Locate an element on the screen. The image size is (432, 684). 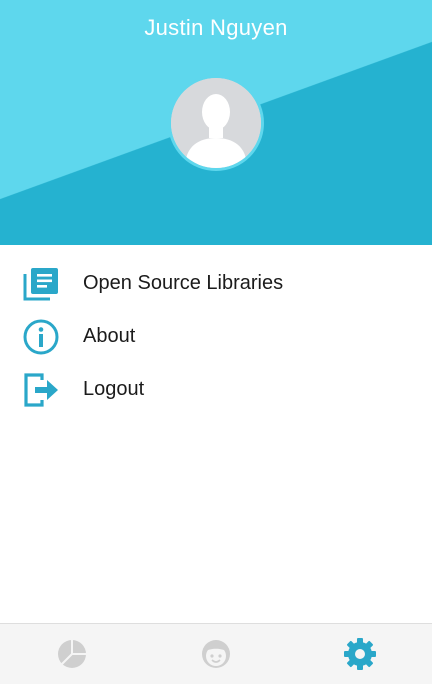
menu-item-label: About is located at coordinates (109, 336).